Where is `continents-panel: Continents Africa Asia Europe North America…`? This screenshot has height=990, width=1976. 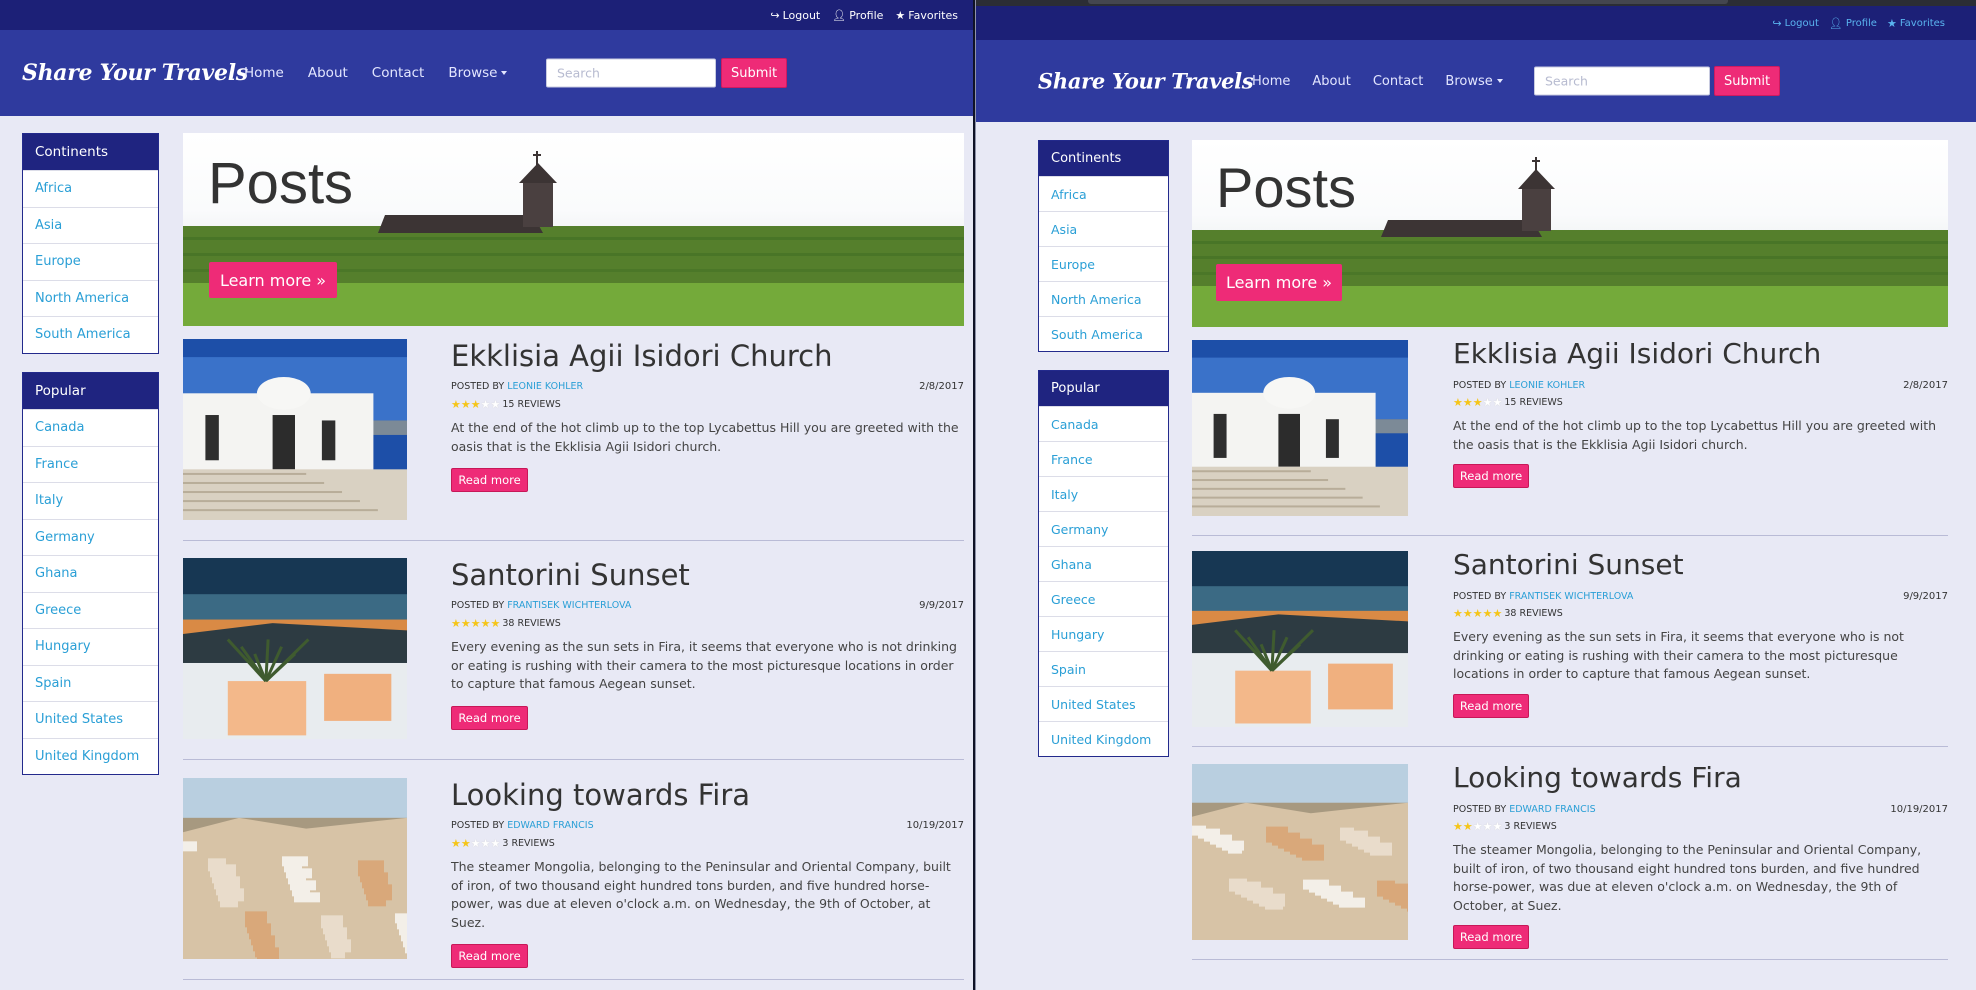 continents-panel: Continents Africa Asia Europe North America… is located at coordinates (1103, 246).